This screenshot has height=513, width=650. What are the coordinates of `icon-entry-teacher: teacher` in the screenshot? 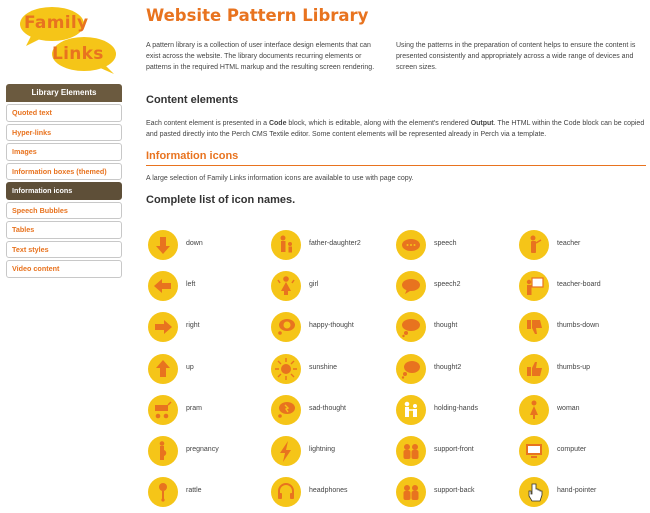 It's located at (581, 248).